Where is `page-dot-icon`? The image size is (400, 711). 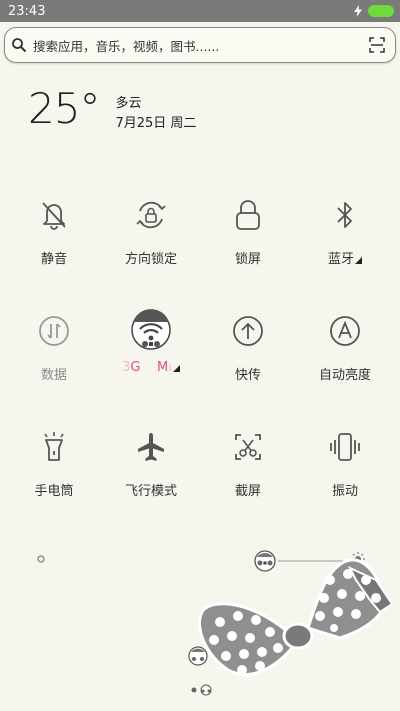 page-dot-icon is located at coordinates (201, 690).